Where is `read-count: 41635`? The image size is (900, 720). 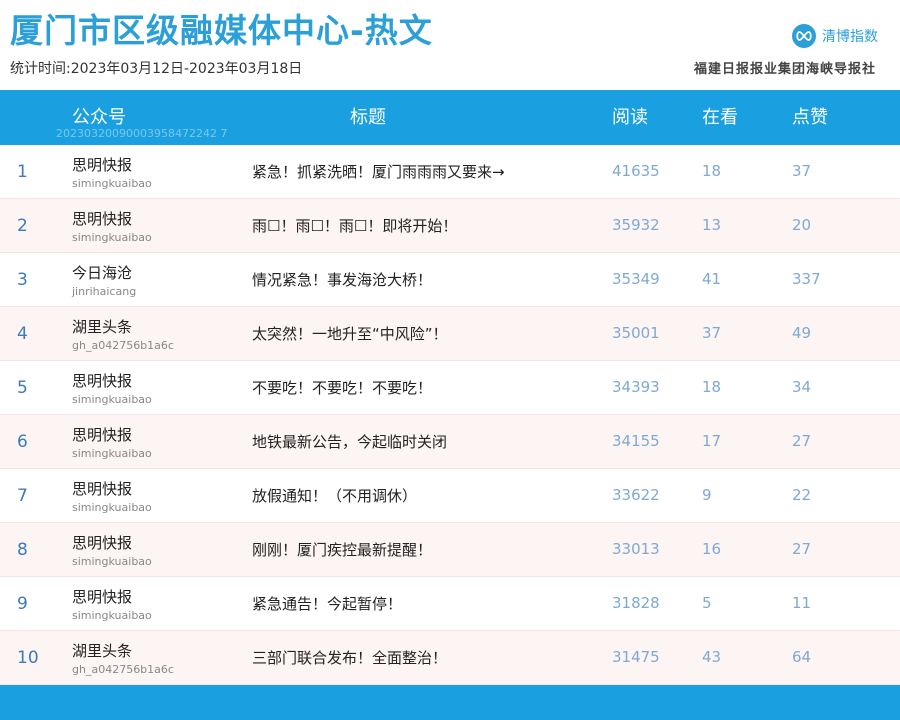
read-count: 41635 is located at coordinates (636, 171).